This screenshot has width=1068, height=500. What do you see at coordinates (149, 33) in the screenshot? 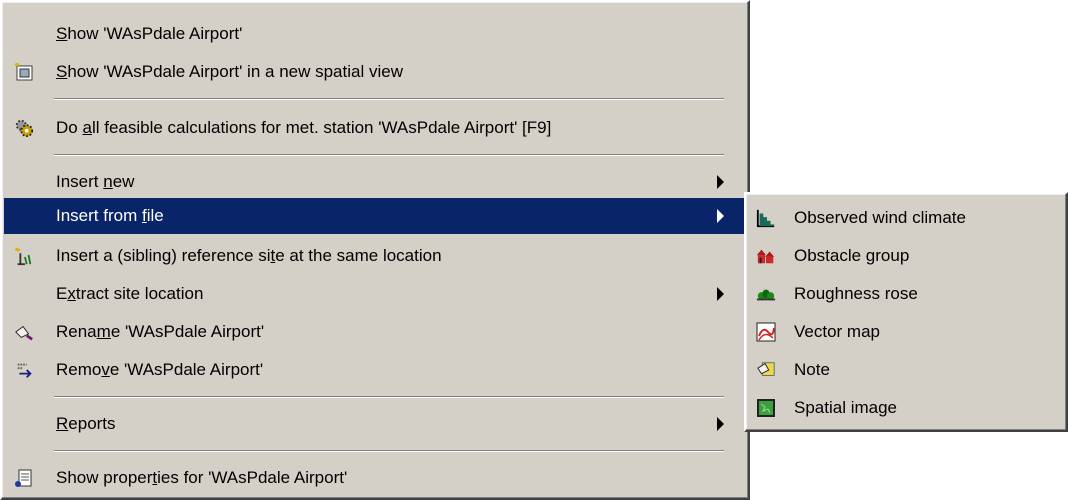
I see `menu-item-label: Show 'WAsPdale Airport'` at bounding box center [149, 33].